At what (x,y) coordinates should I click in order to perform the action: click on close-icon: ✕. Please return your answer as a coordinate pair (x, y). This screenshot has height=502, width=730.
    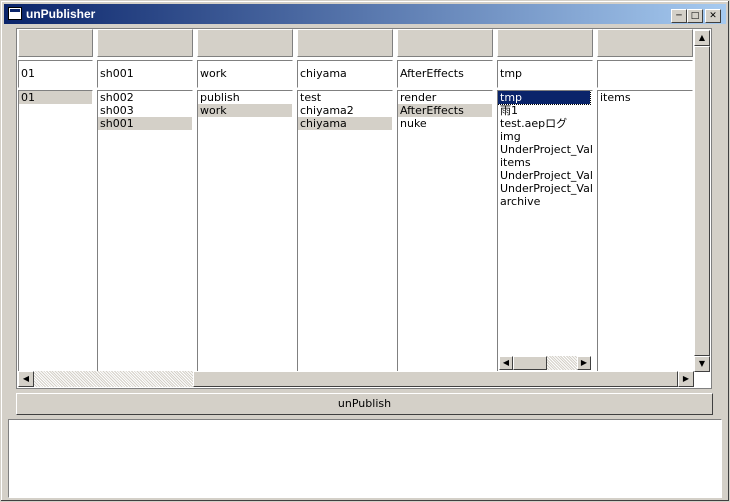
    Looking at the image, I should click on (713, 16).